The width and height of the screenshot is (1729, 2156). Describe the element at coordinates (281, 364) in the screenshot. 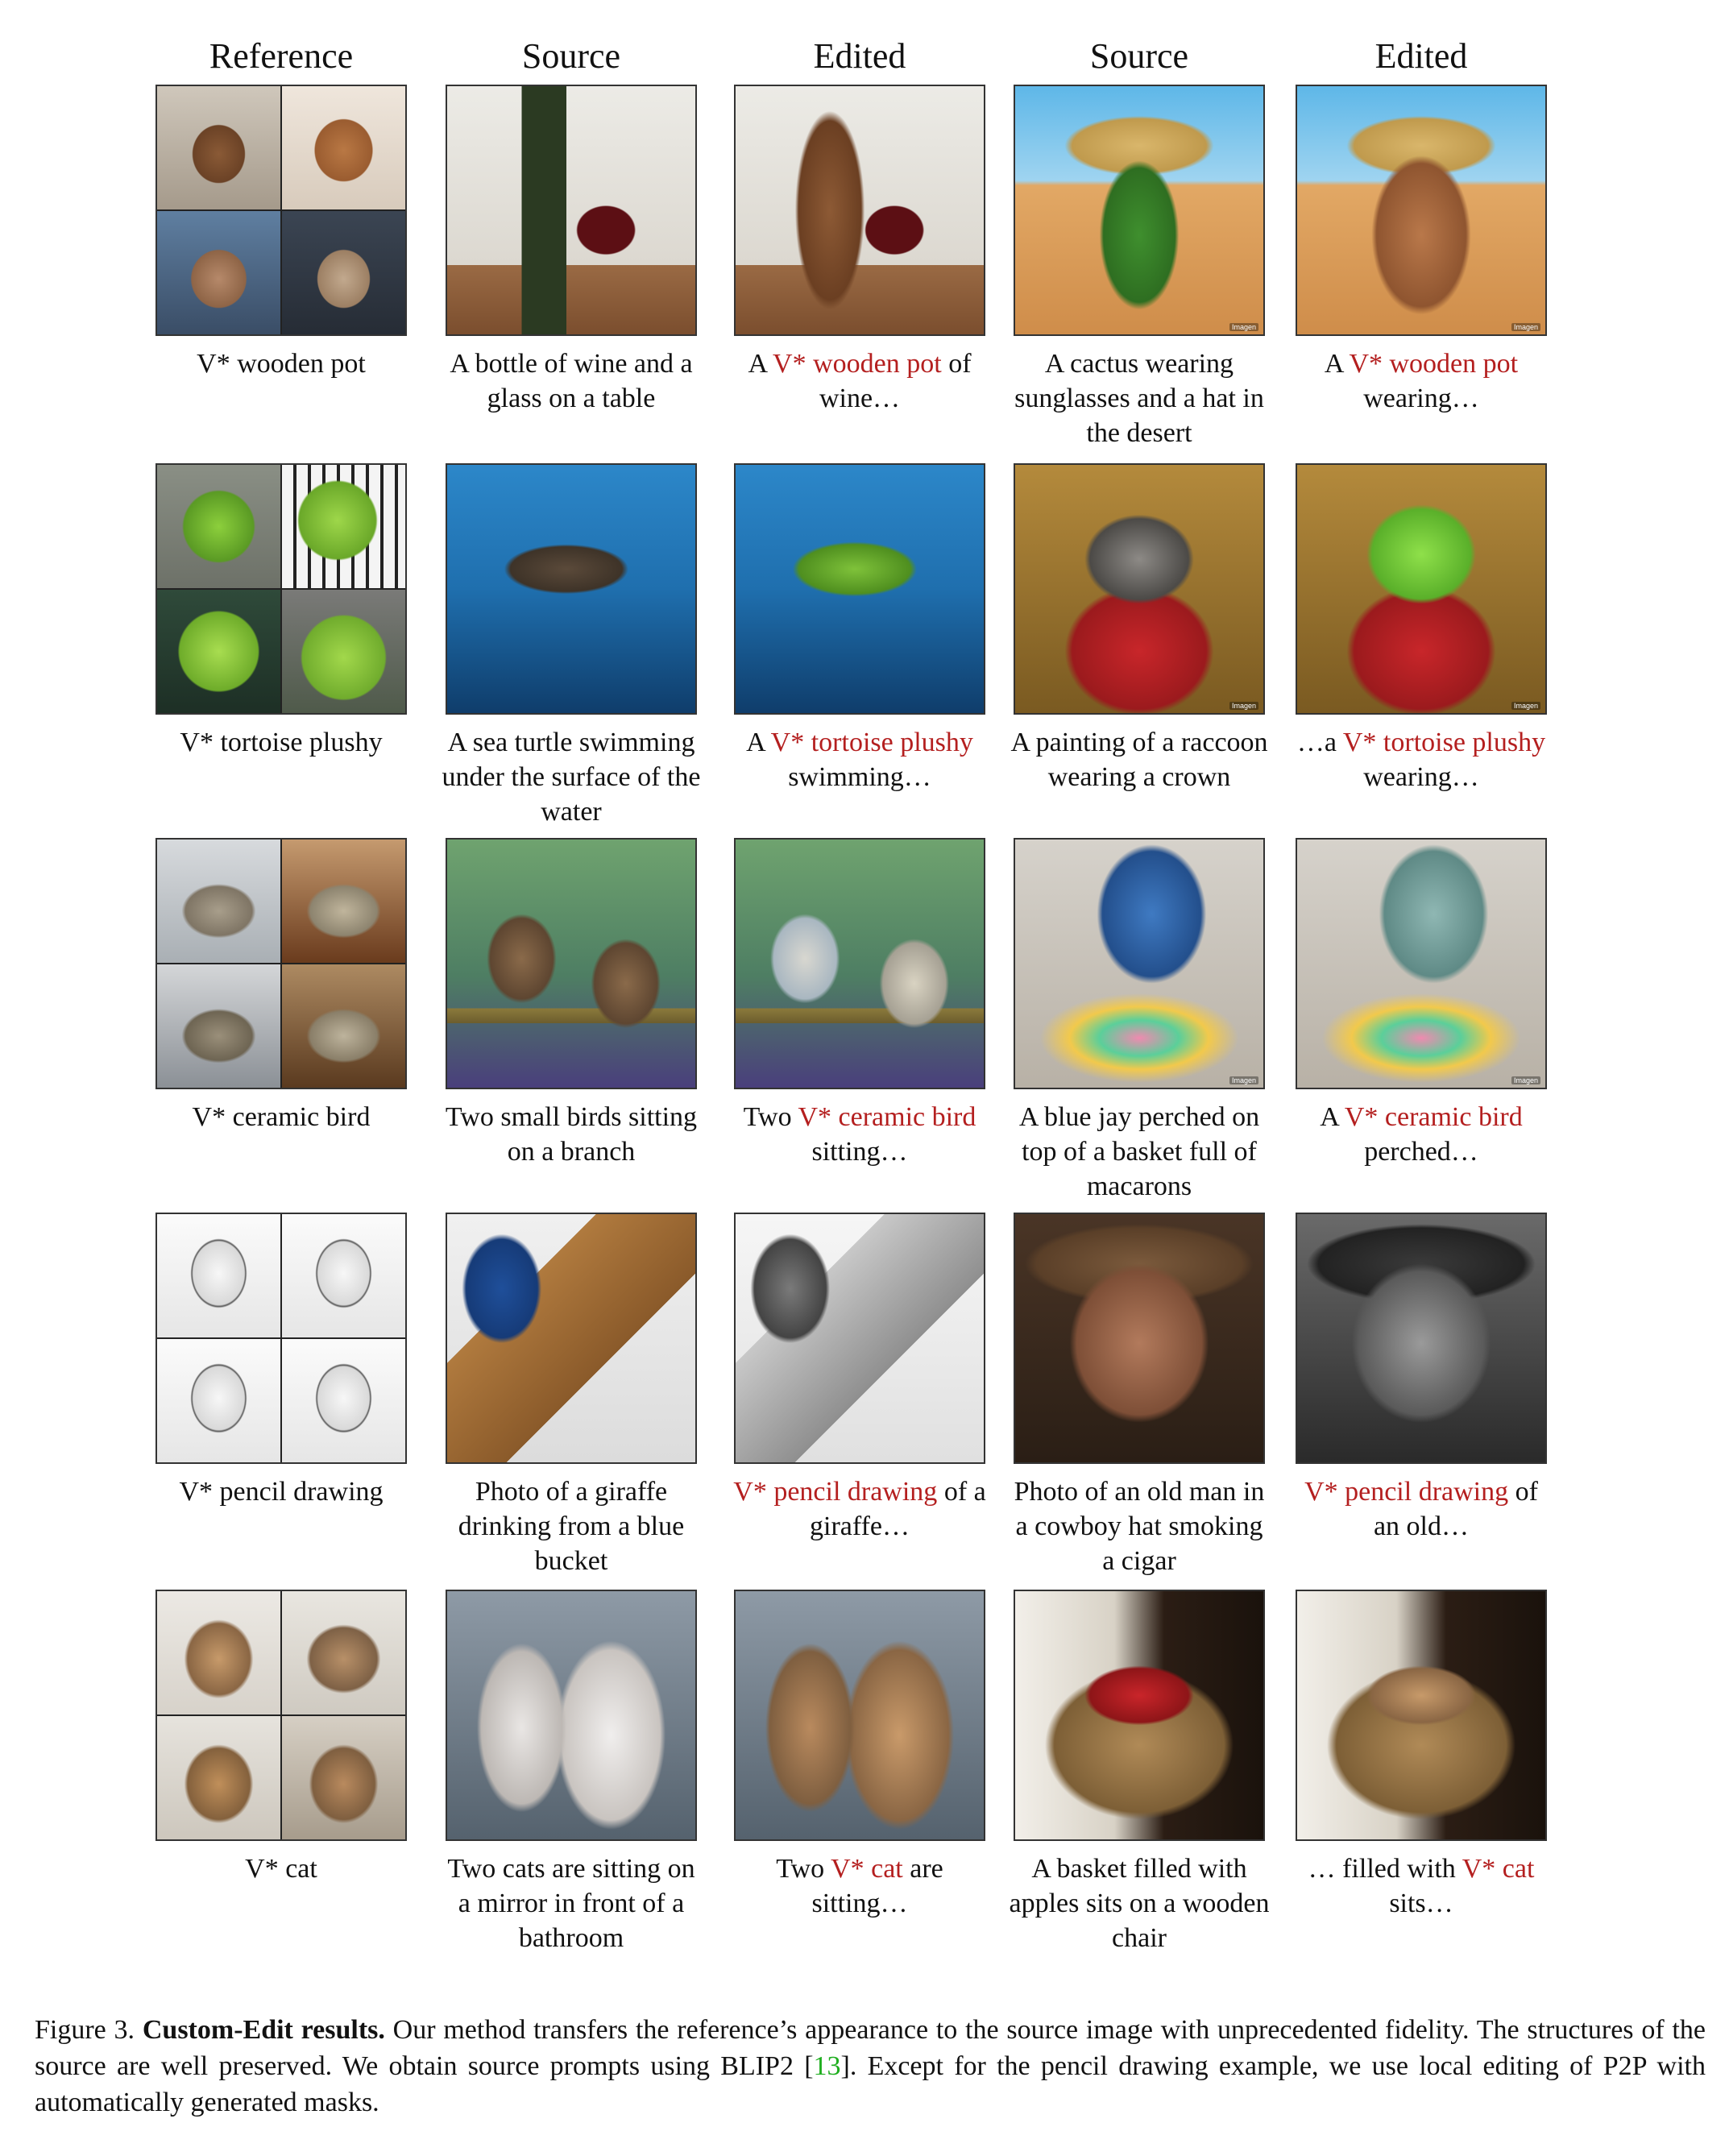

I see `reference-caption: V* wooden pot` at that location.